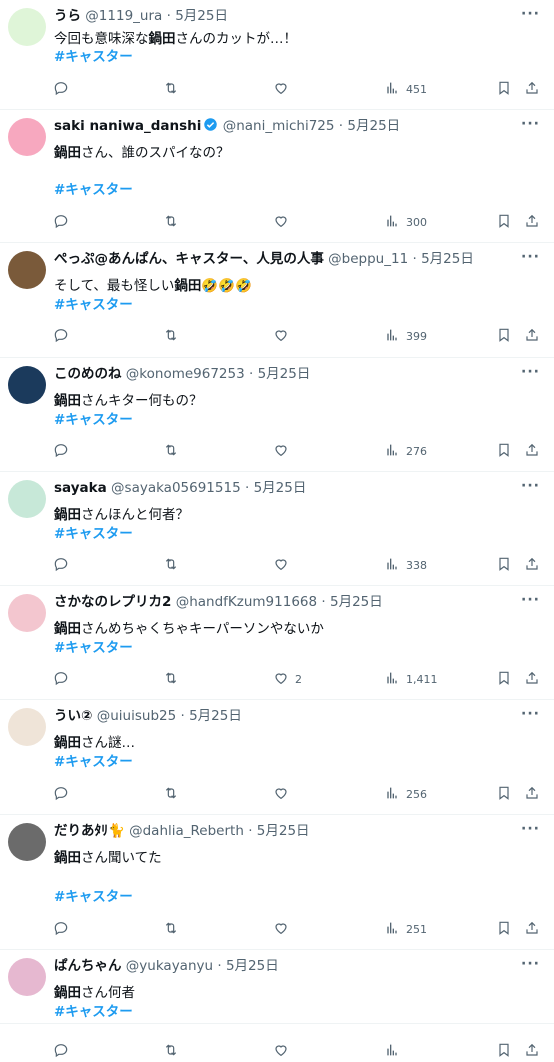 Image resolution: width=554 pixels, height=1062 pixels. Describe the element at coordinates (123, 16) in the screenshot. I see `user-handle: @1119_ura` at that location.